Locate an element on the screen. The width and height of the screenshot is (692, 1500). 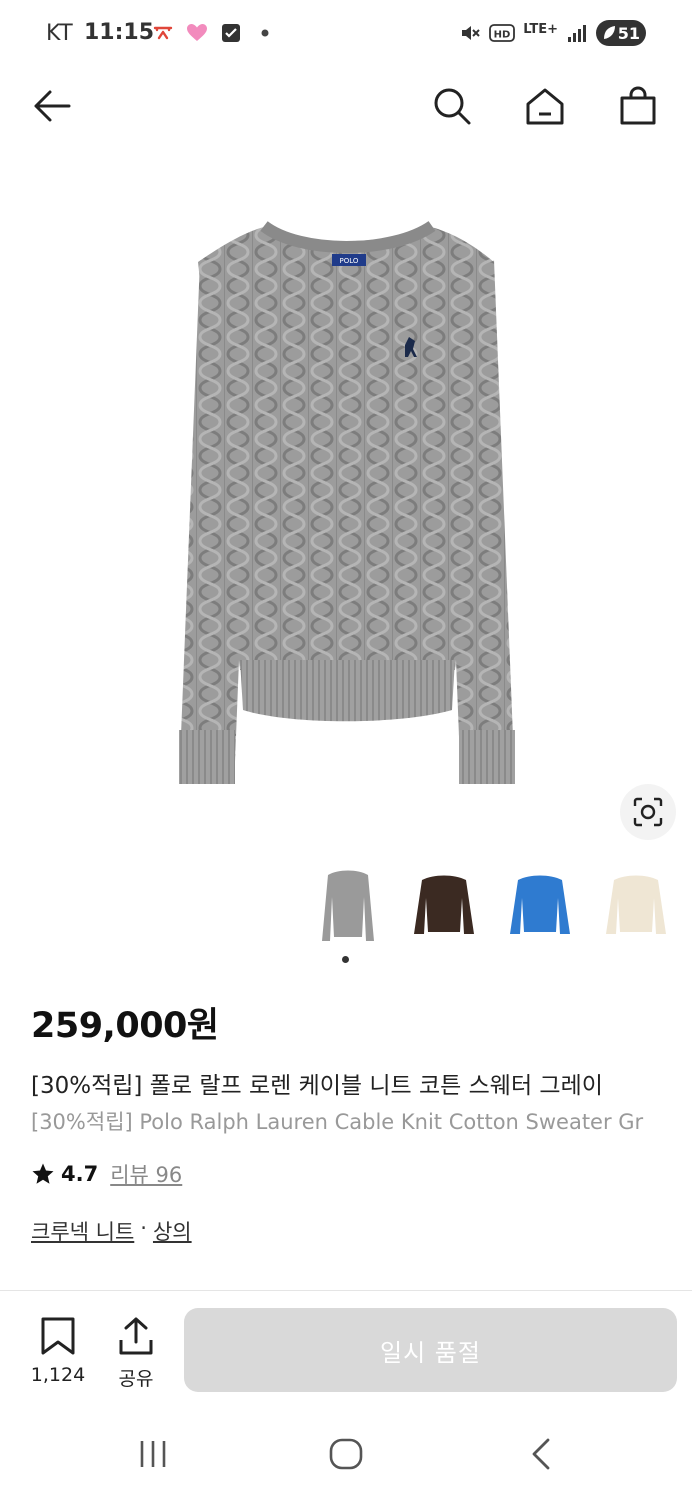
system-icons: HD LTE+ 51 is located at coordinates (552, 33).